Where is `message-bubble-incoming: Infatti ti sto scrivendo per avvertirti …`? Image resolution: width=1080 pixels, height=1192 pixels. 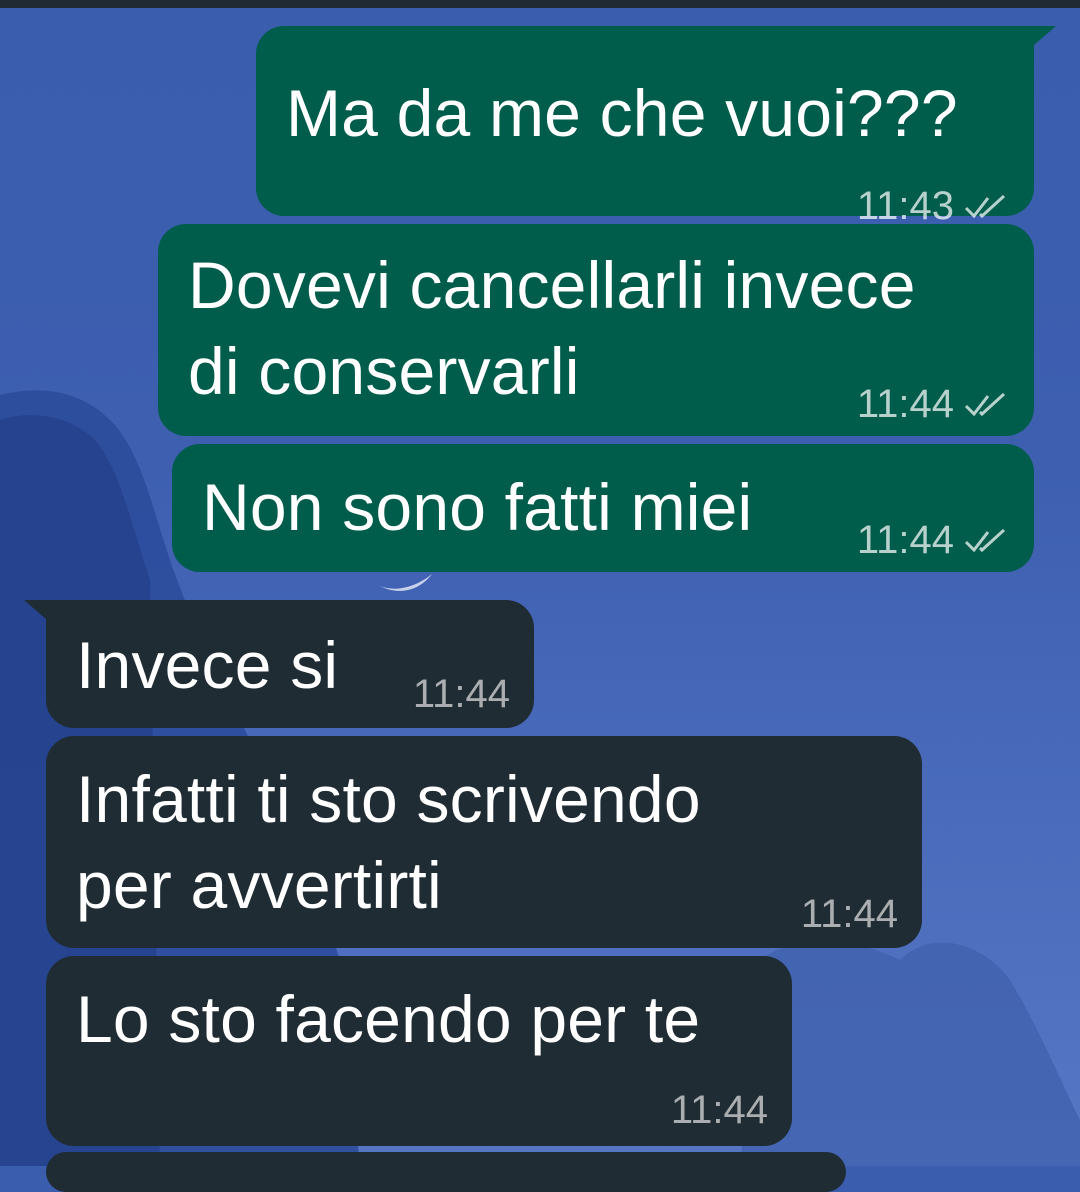 message-bubble-incoming: Infatti ti sto scrivendo per avvertirti … is located at coordinates (484, 842).